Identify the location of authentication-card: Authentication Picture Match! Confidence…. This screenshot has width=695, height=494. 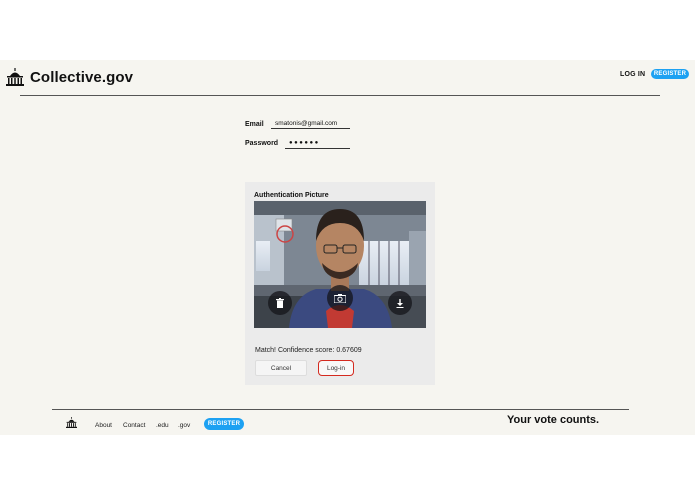
(340, 283).